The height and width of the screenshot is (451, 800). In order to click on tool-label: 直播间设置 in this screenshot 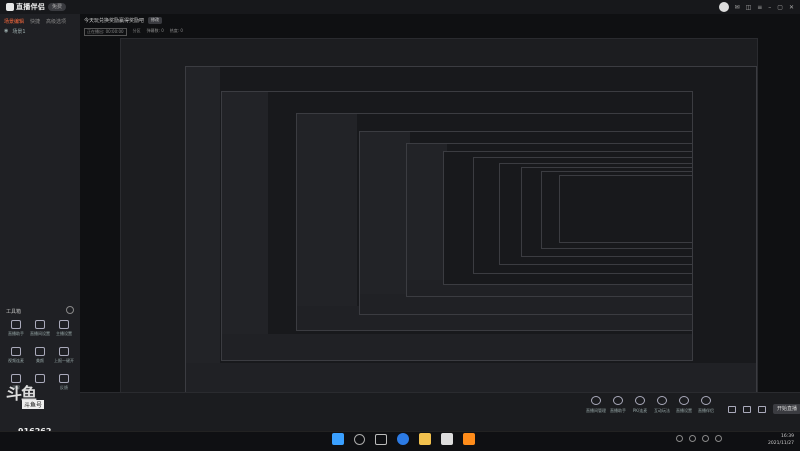, I will do `click(40, 333)`.